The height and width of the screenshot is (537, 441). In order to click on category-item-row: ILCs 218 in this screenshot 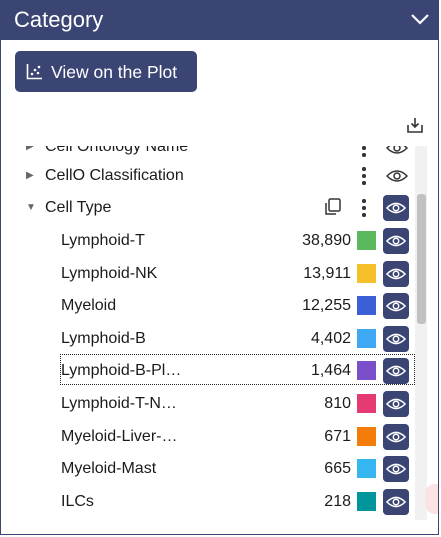, I will do `click(208, 502)`.